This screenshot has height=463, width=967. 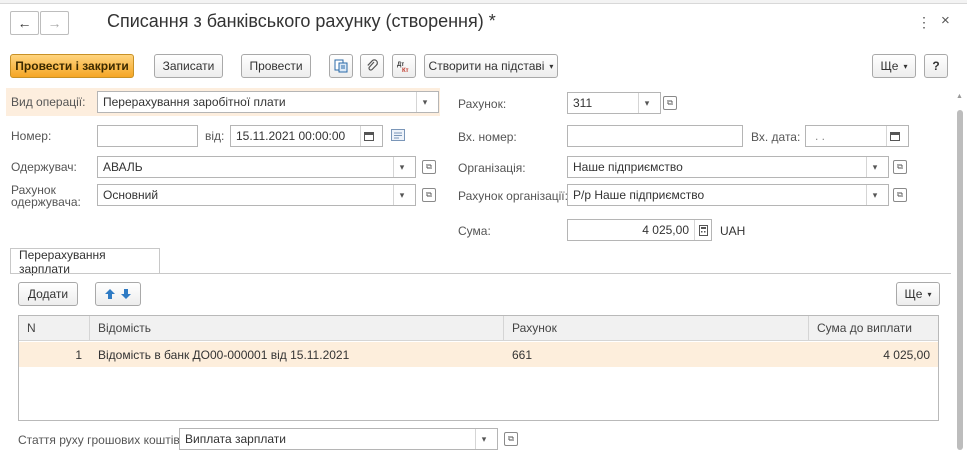 What do you see at coordinates (945, 20) in the screenshot?
I see `close-icon: ×` at bounding box center [945, 20].